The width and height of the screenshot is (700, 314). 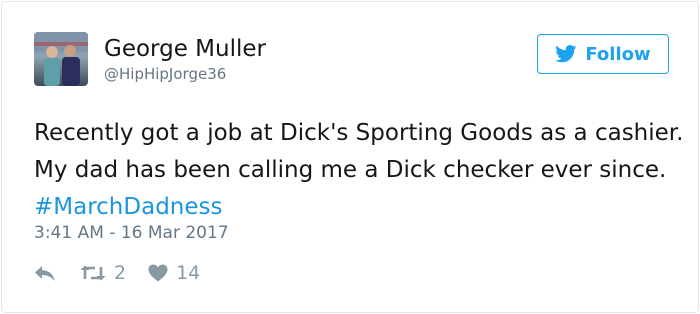 I want to click on author-handle: @HipHipJorge36, so click(x=165, y=74).